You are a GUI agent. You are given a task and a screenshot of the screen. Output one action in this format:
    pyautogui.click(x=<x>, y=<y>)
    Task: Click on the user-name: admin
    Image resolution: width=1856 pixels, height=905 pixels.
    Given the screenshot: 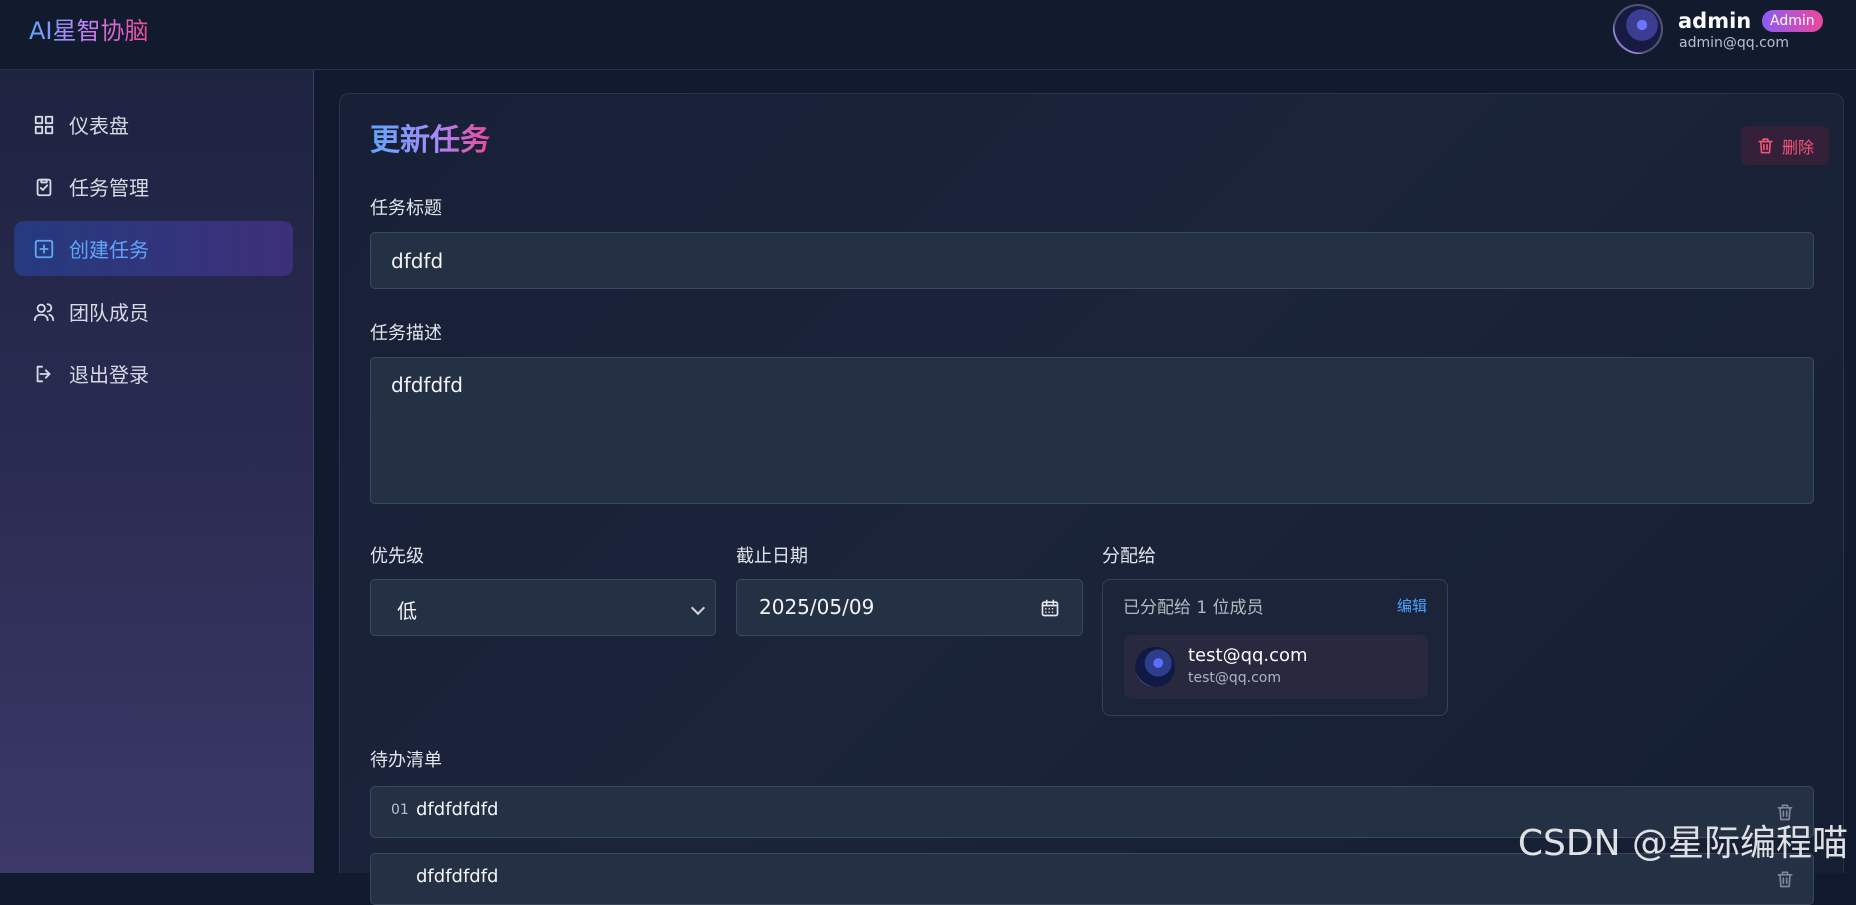 What is the action you would take?
    pyautogui.click(x=1714, y=21)
    